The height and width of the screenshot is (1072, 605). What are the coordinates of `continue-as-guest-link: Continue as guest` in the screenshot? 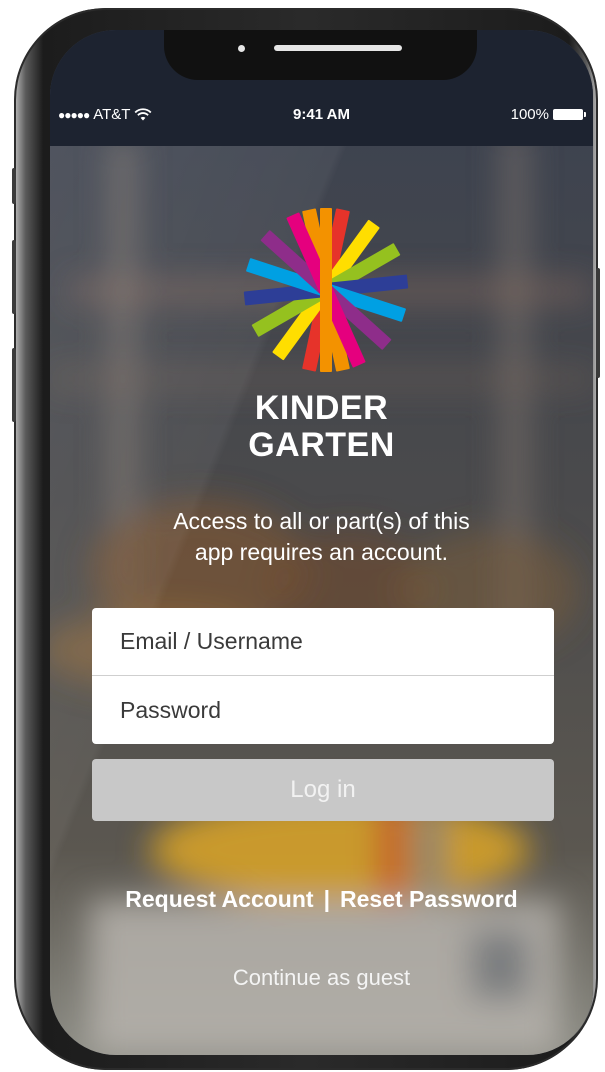 It's located at (321, 977).